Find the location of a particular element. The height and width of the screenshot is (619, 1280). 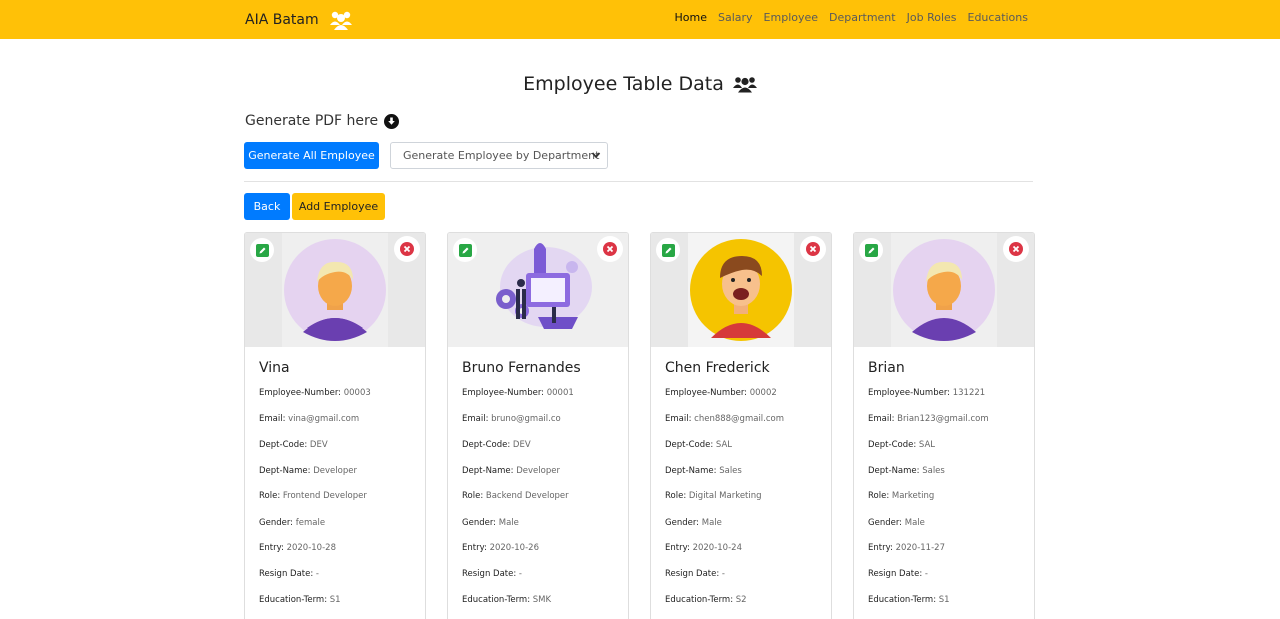

download-icon is located at coordinates (392, 121).